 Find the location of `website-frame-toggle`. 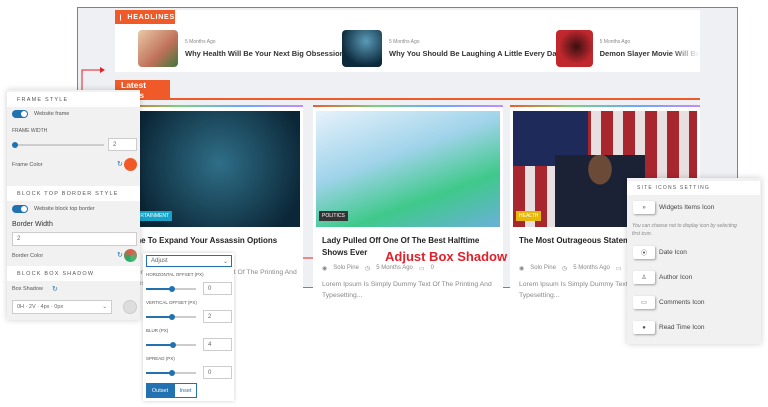

website-frame-toggle is located at coordinates (20, 114).